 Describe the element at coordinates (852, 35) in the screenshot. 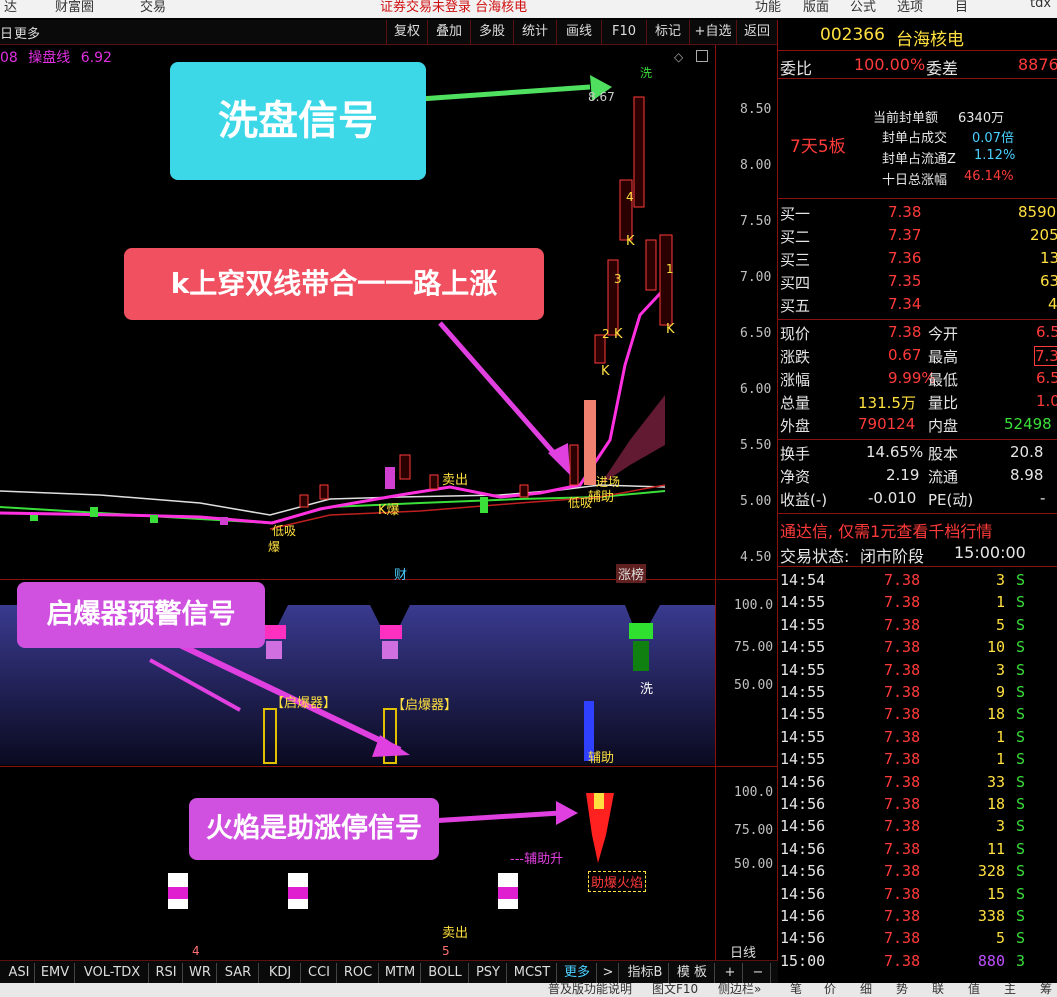

I see `stock-code: 002366` at that location.